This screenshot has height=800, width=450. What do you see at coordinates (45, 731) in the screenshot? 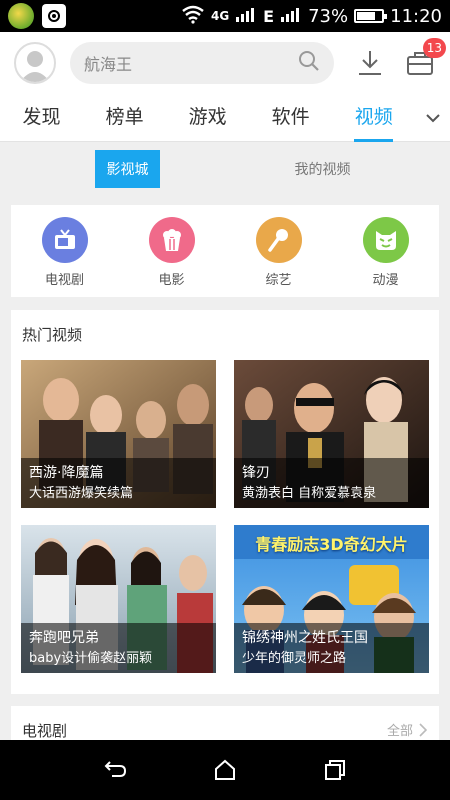
I see `section-title: 电视剧` at bounding box center [45, 731].